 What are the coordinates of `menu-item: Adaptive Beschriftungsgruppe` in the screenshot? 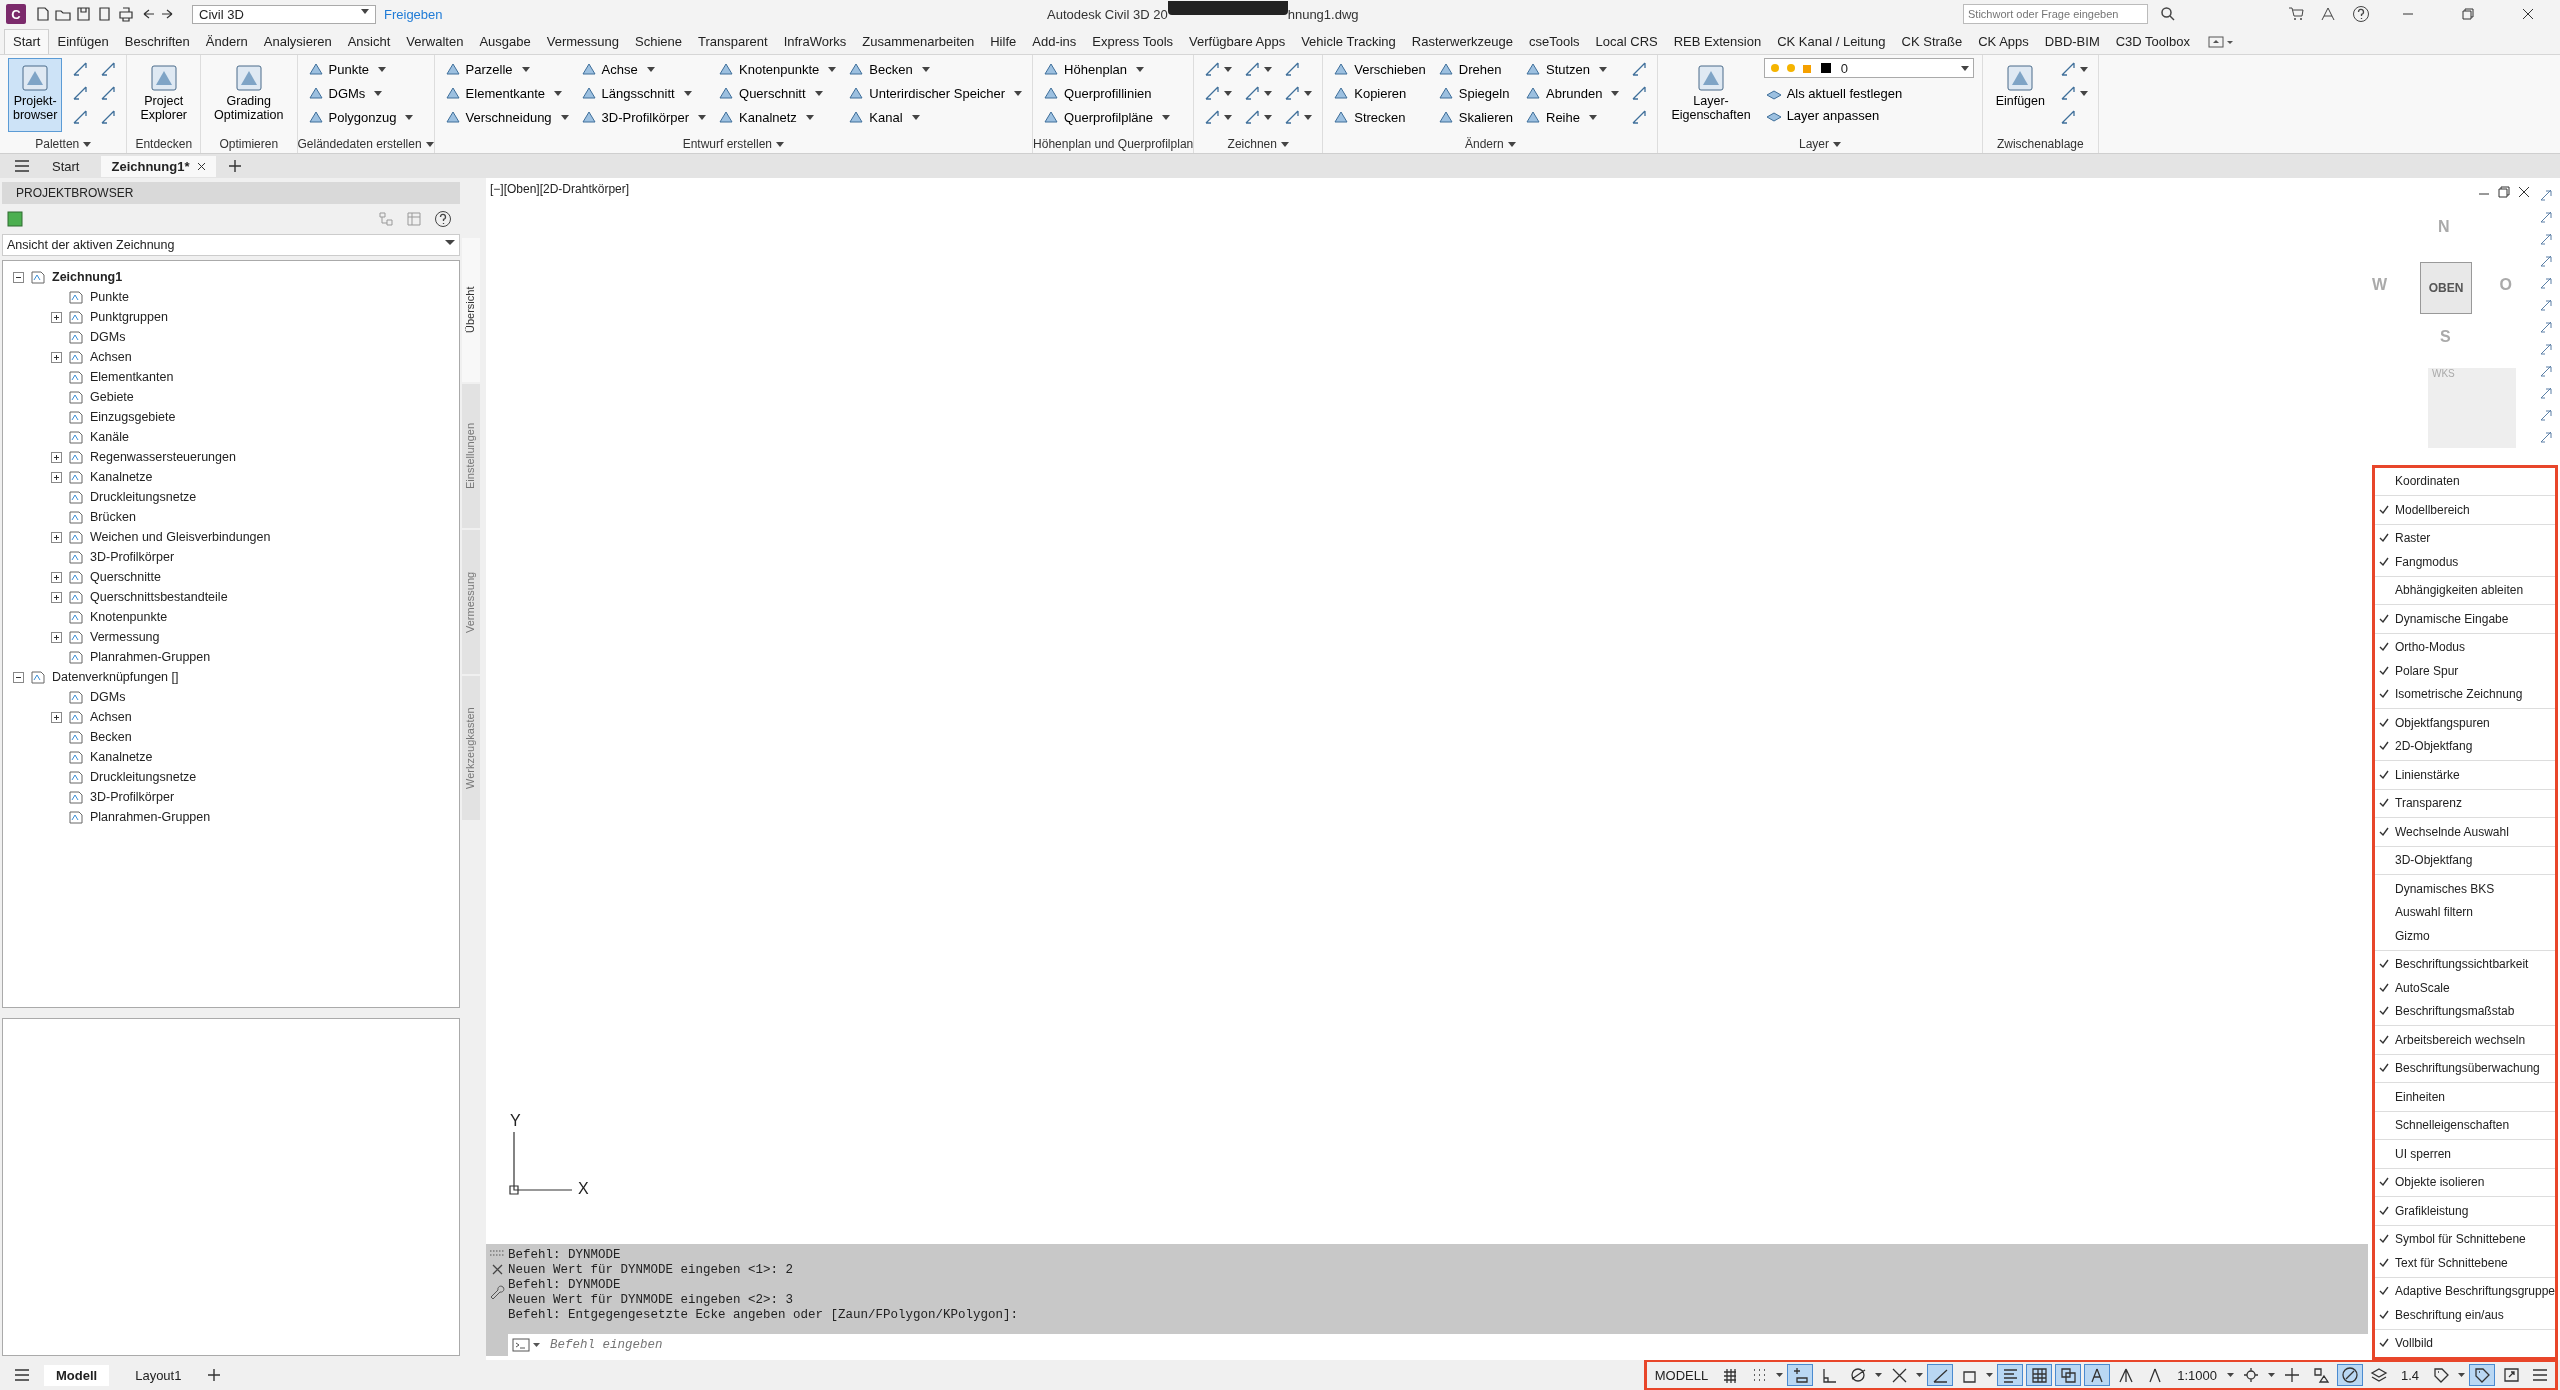 It's located at (2465, 1291).